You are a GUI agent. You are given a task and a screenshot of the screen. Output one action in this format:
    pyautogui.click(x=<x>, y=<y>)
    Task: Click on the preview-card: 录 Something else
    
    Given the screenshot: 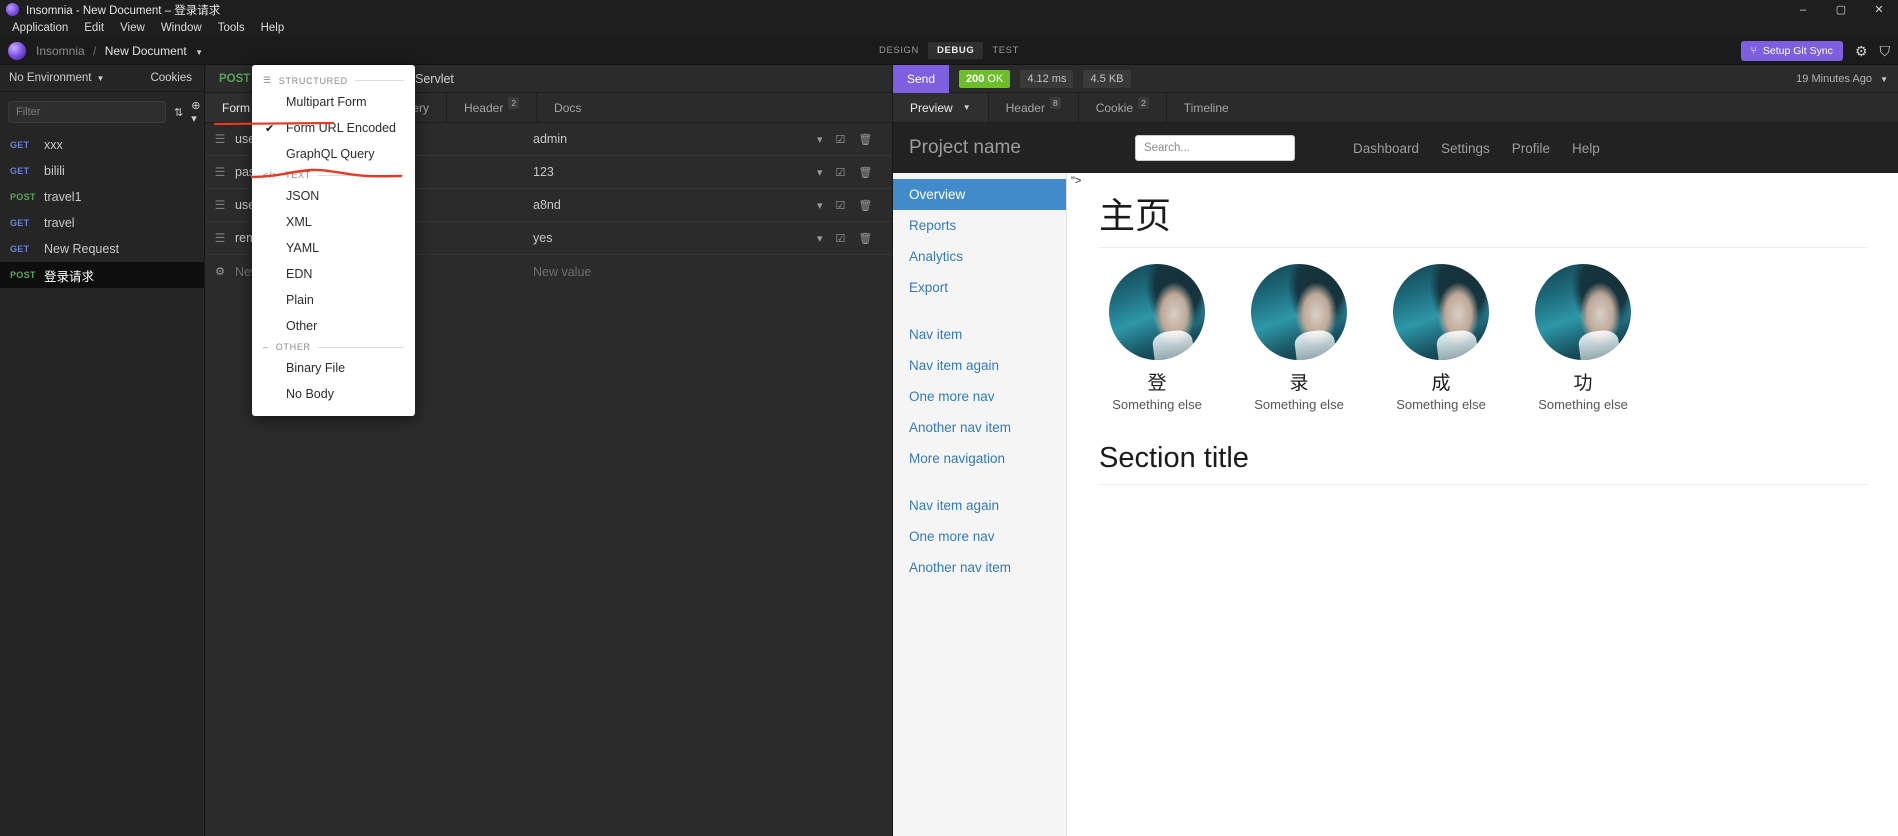 What is the action you would take?
    pyautogui.click(x=1299, y=338)
    